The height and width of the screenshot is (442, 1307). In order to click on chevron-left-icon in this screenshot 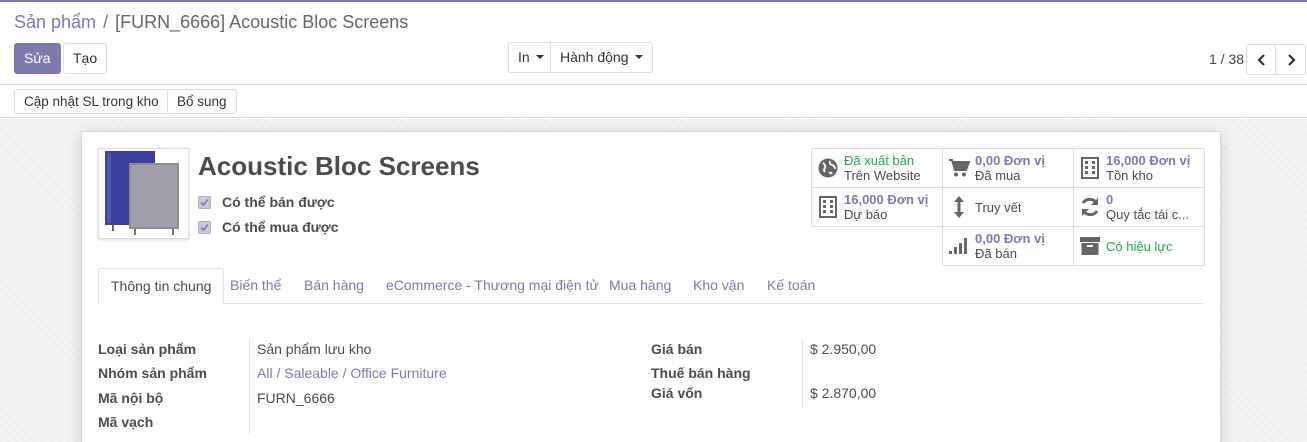, I will do `click(1260, 59)`.